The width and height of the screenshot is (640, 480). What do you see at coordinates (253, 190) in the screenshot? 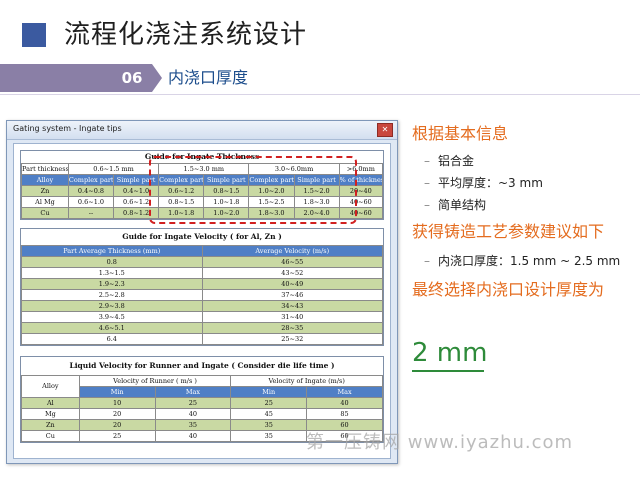
I see `highlight-box` at bounding box center [253, 190].